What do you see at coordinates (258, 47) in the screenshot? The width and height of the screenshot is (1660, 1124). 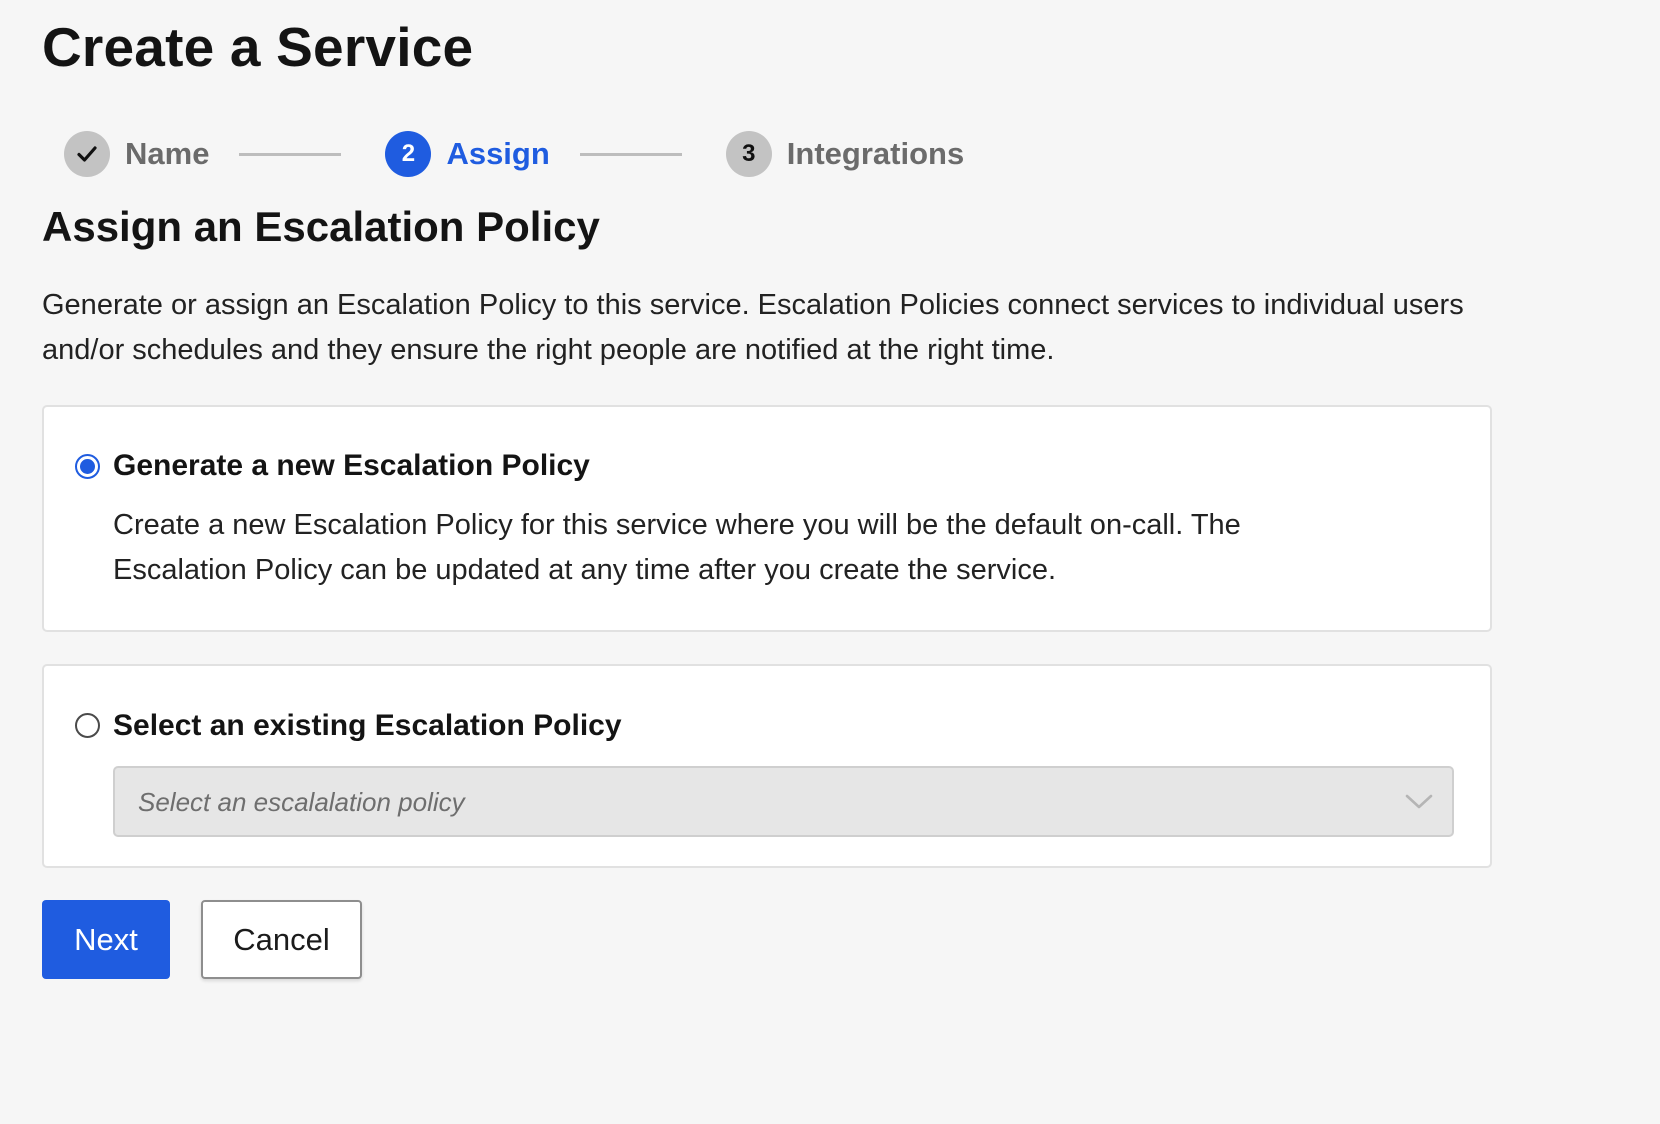 I see `page-title: Create a Service` at bounding box center [258, 47].